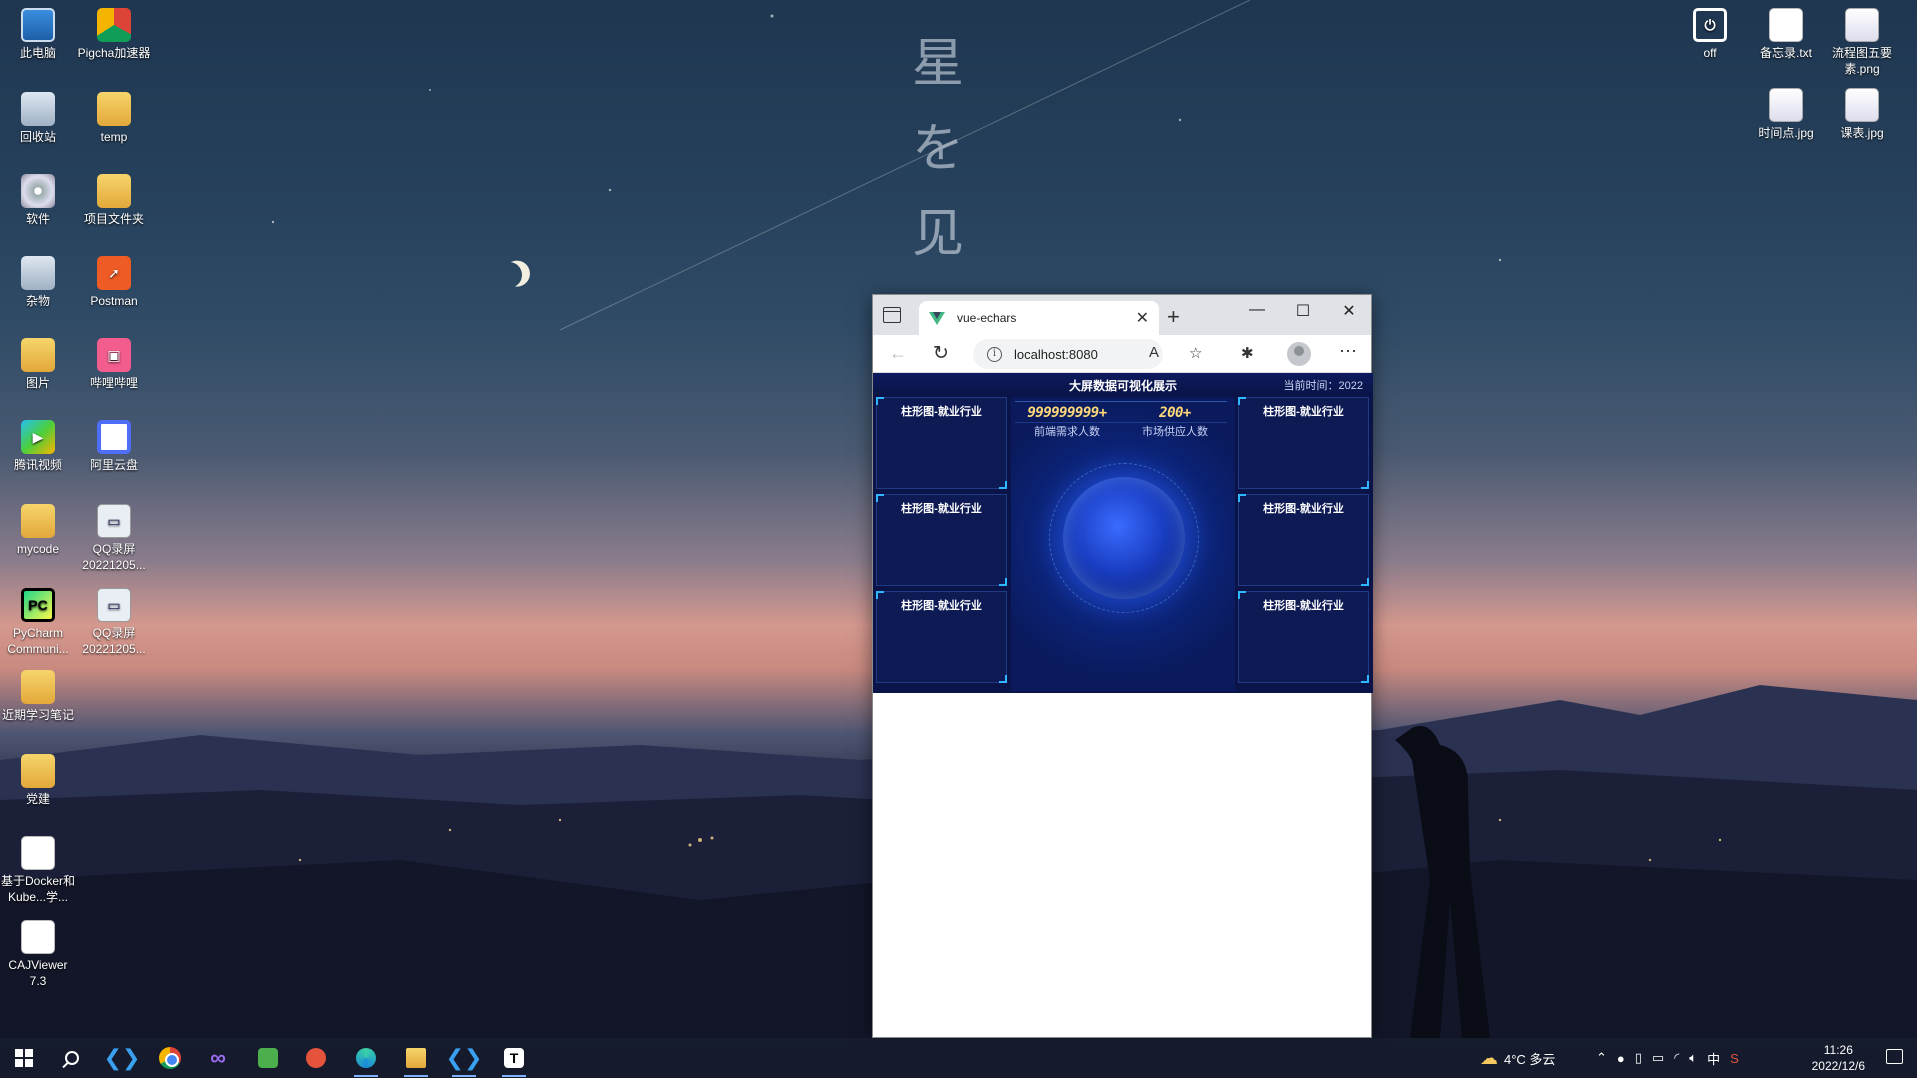 This screenshot has width=1917, height=1078. What do you see at coordinates (1601, 1058) in the screenshot?
I see `chevron-up-icon: ⌃` at bounding box center [1601, 1058].